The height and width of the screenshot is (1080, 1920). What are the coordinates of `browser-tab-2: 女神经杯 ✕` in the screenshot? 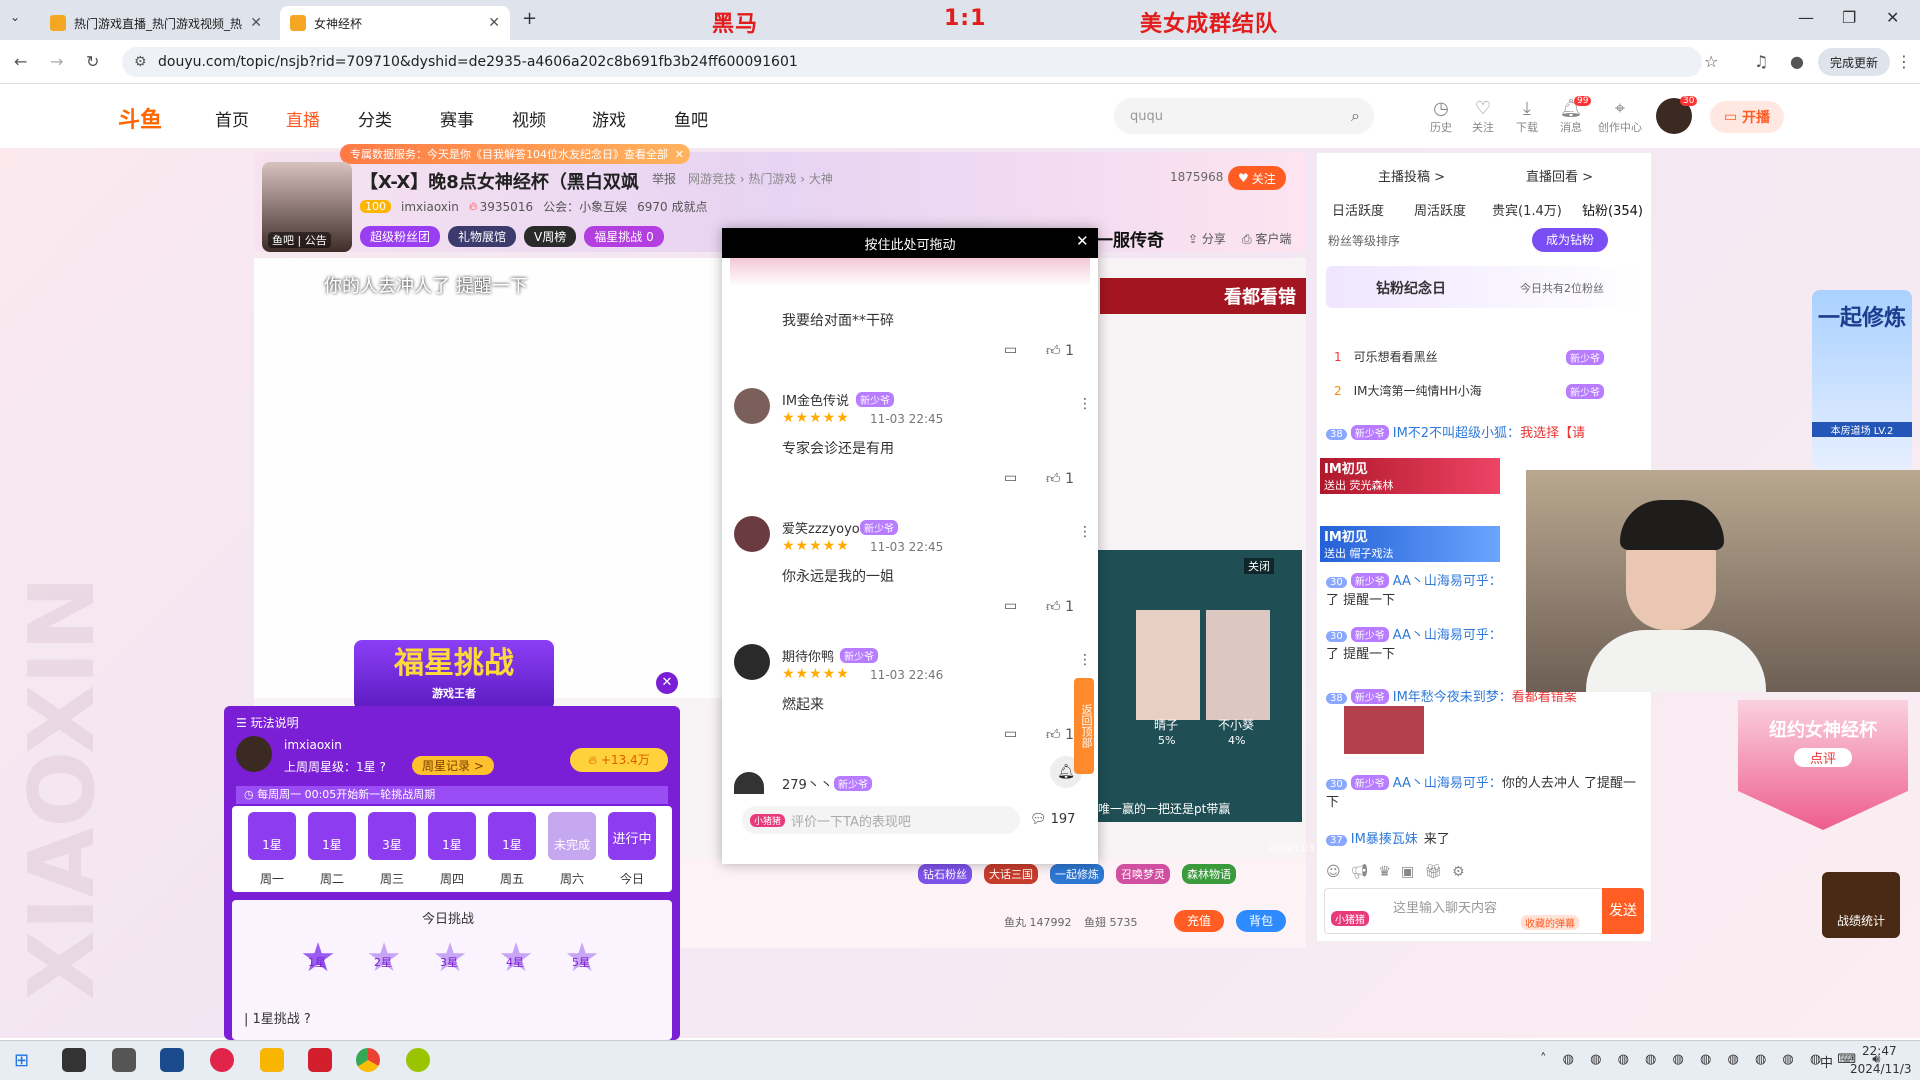 It's located at (395, 23).